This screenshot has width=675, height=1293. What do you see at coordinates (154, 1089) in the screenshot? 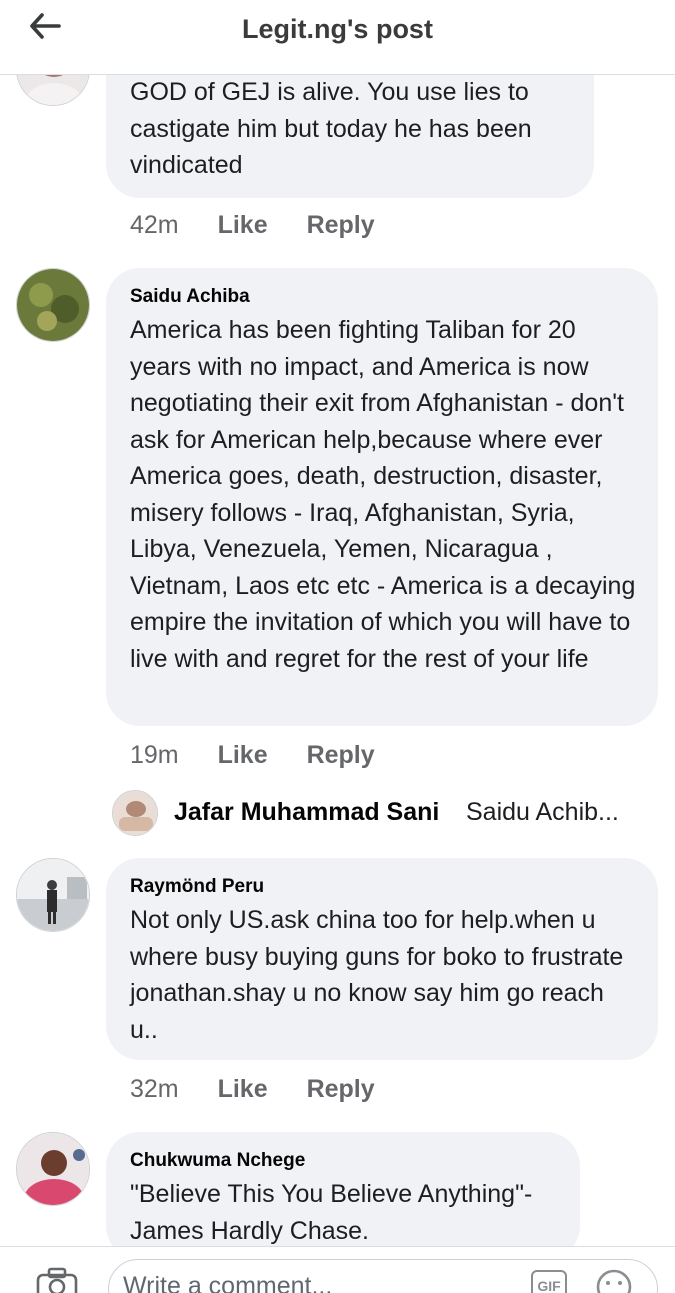
I see `comment-time: 32m` at bounding box center [154, 1089].